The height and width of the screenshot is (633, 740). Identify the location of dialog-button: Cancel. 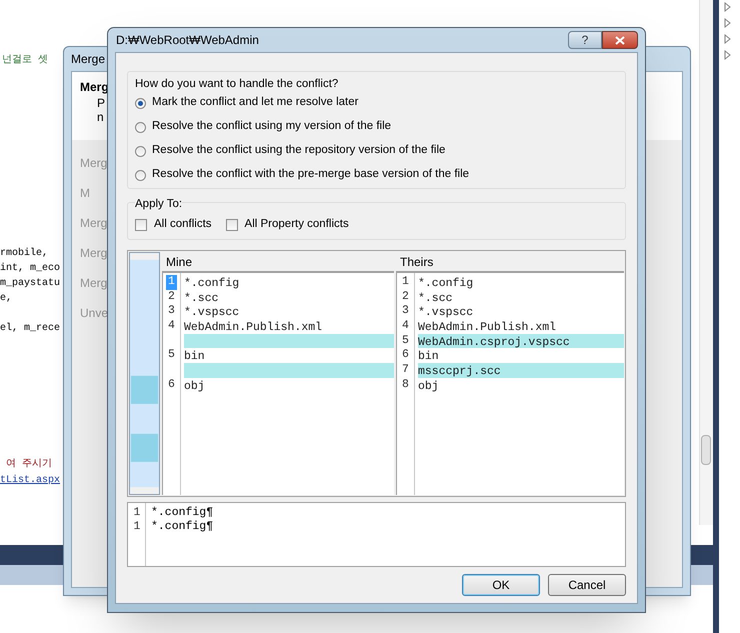
(587, 585).